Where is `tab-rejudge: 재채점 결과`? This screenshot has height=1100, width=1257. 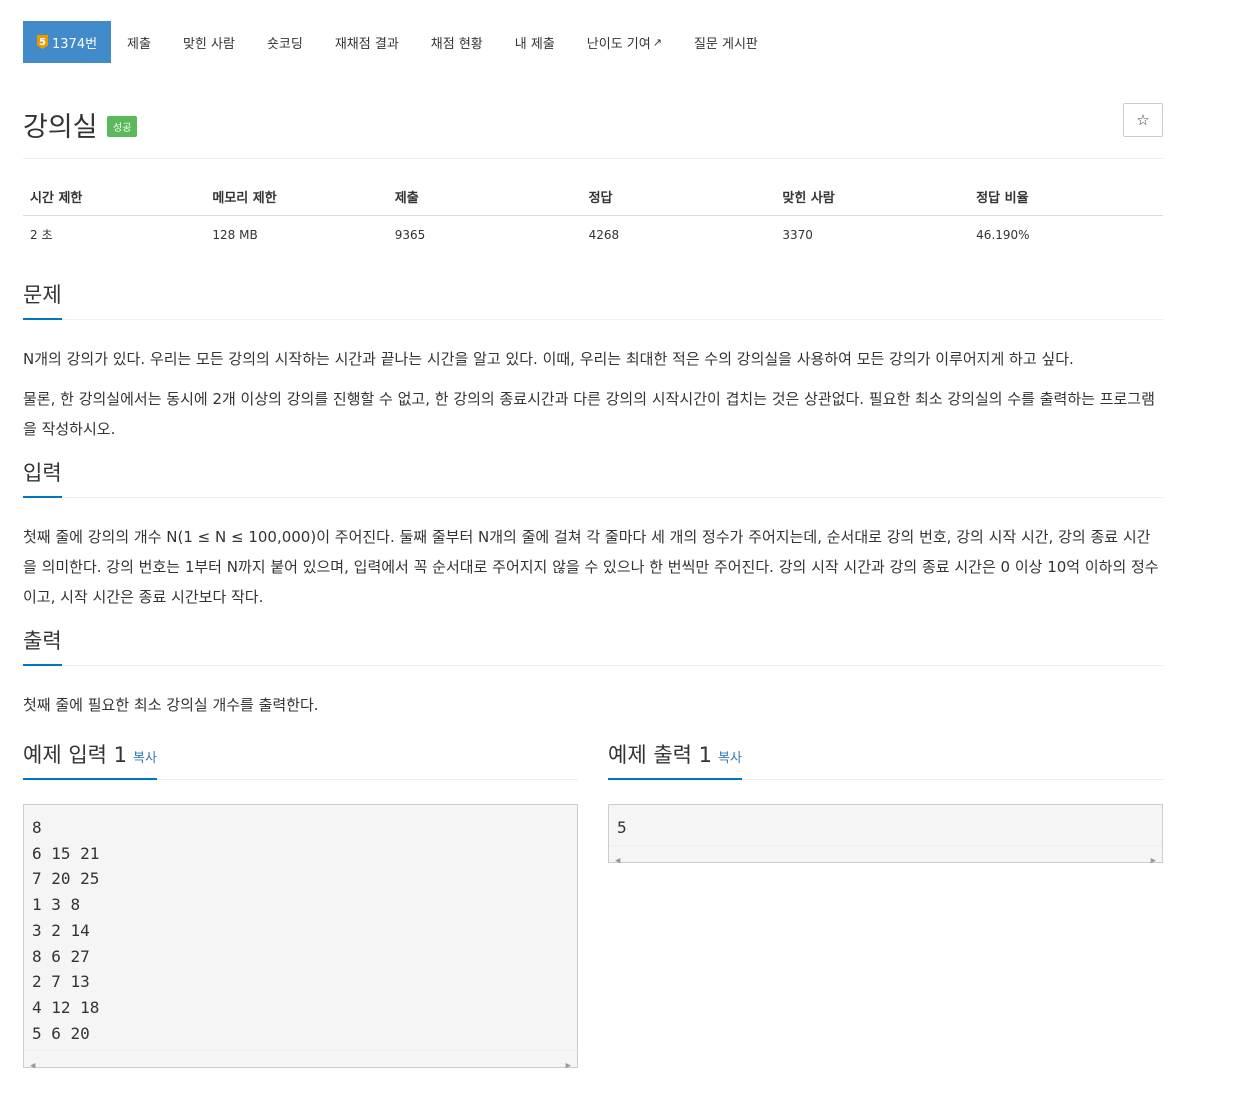
tab-rejudge: 재채점 결과 is located at coordinates (367, 42).